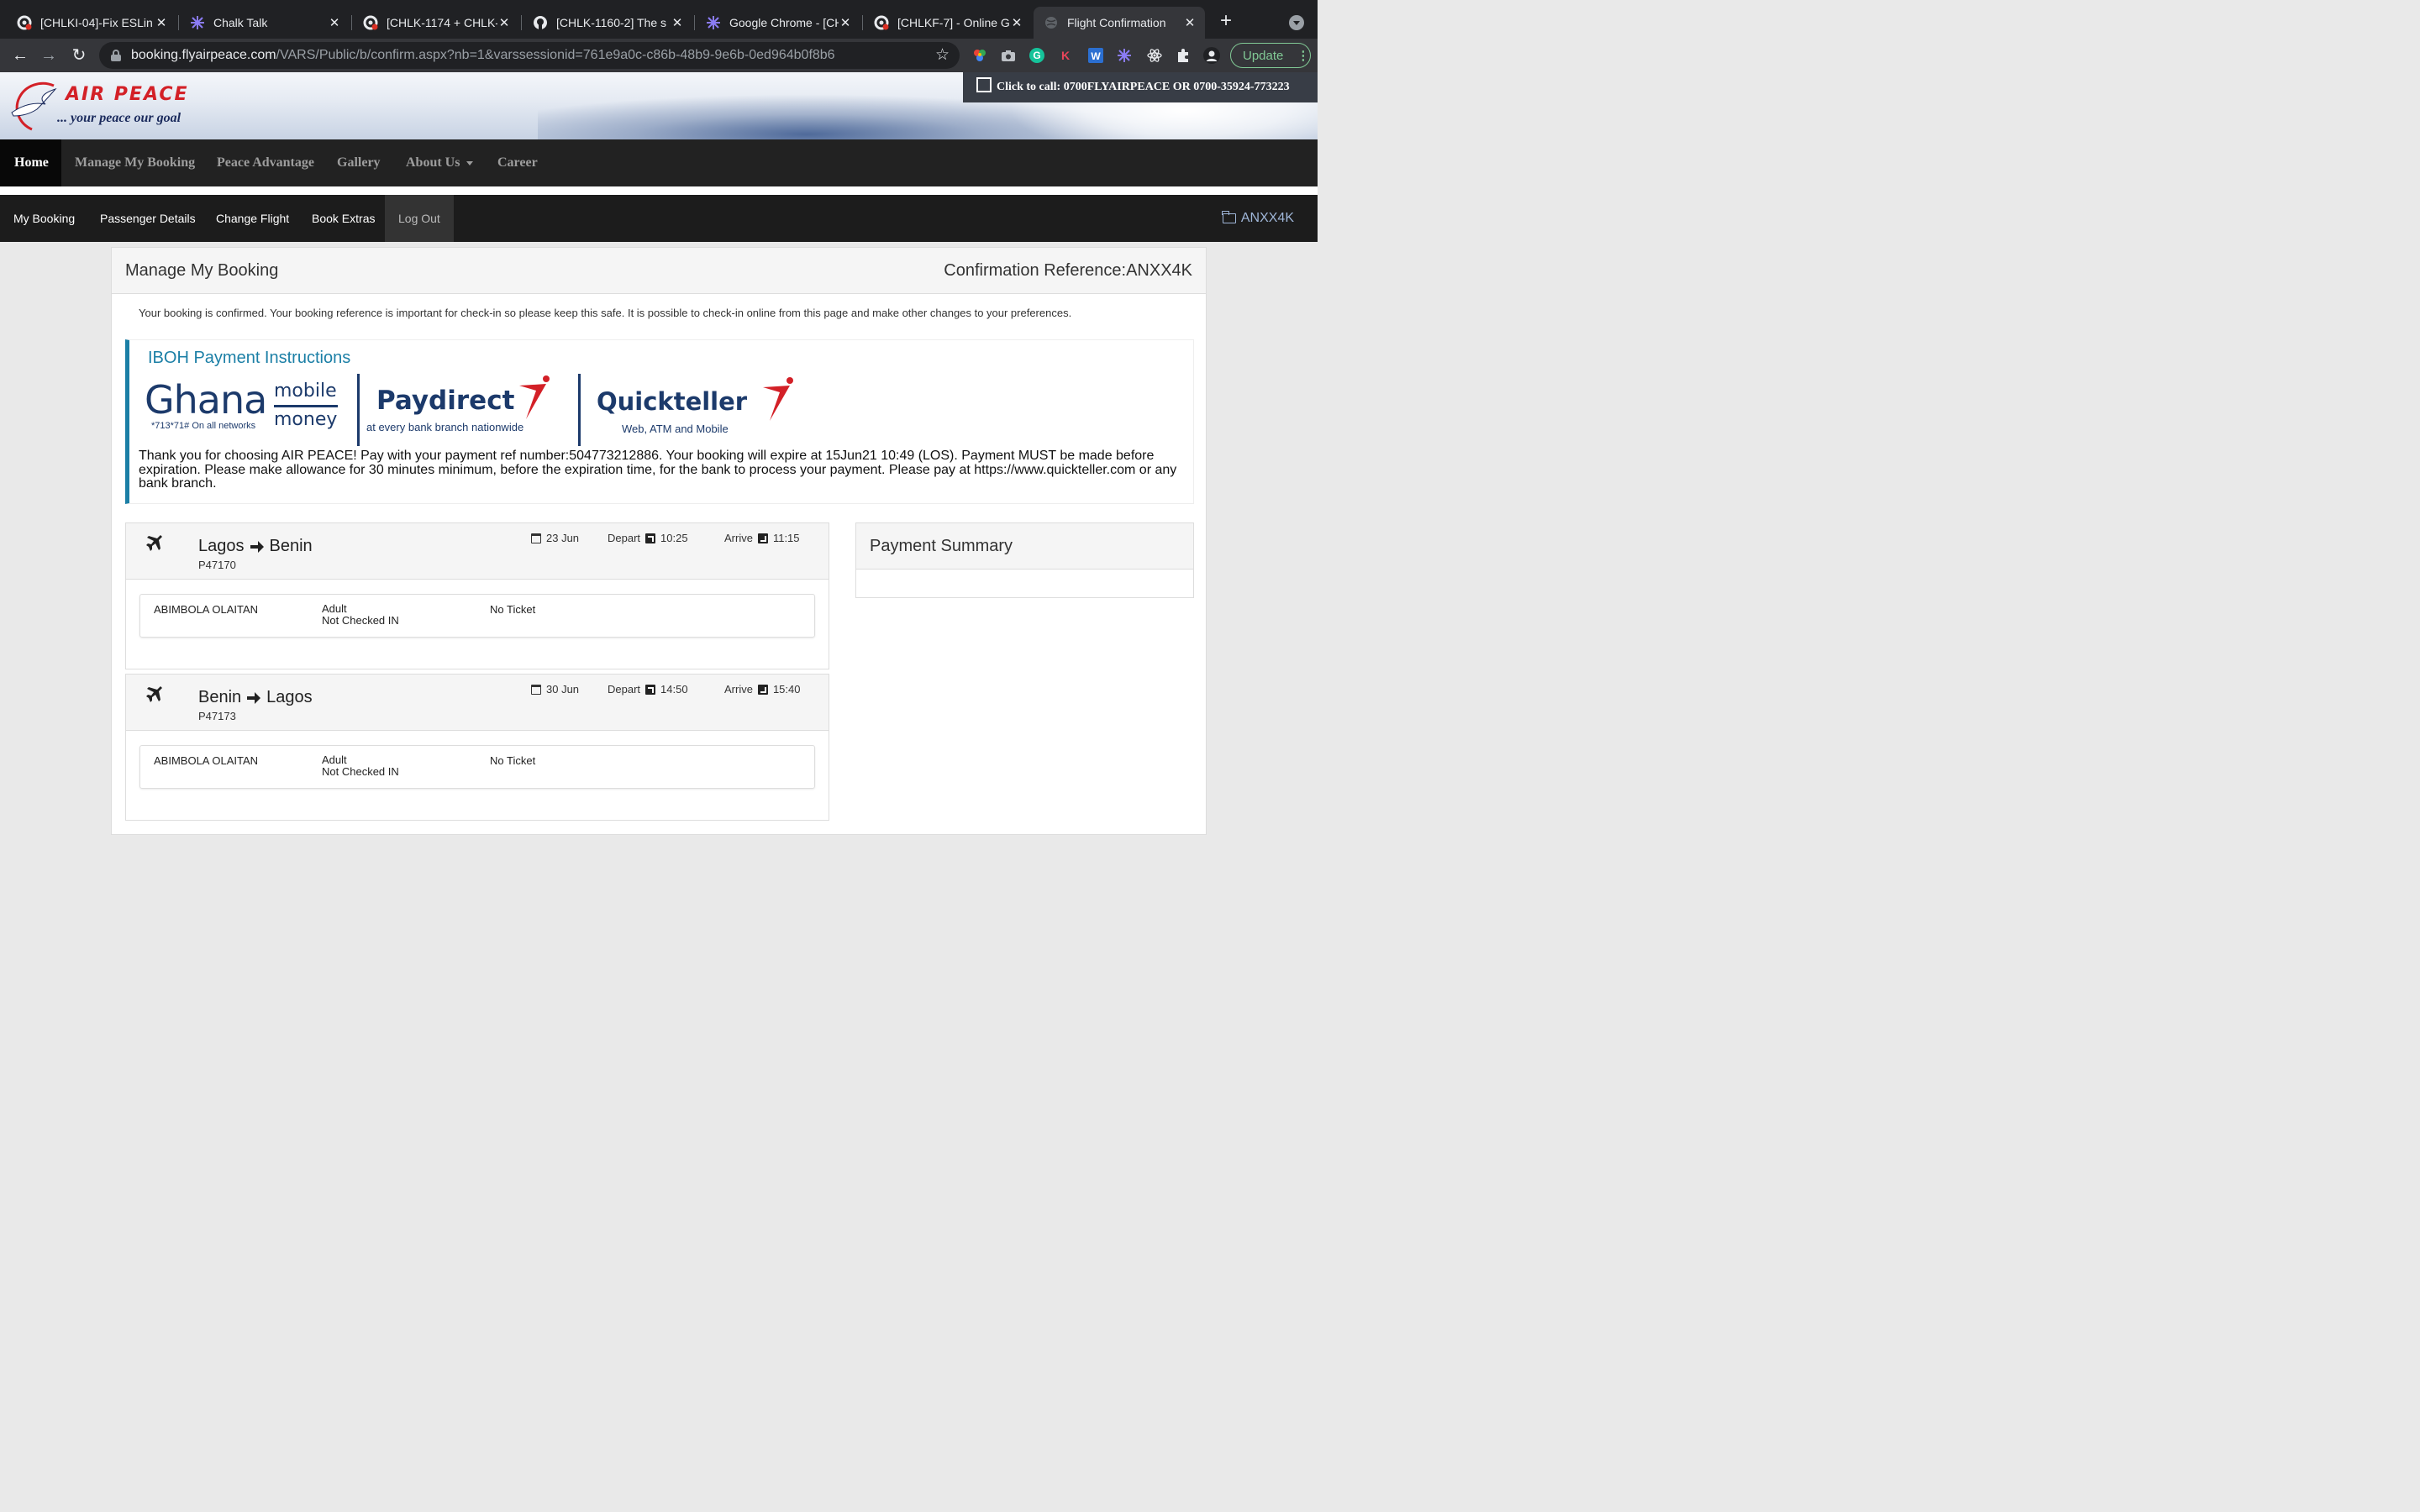 The image size is (2420, 1512). What do you see at coordinates (1296, 22) in the screenshot?
I see `tab-search-icon` at bounding box center [1296, 22].